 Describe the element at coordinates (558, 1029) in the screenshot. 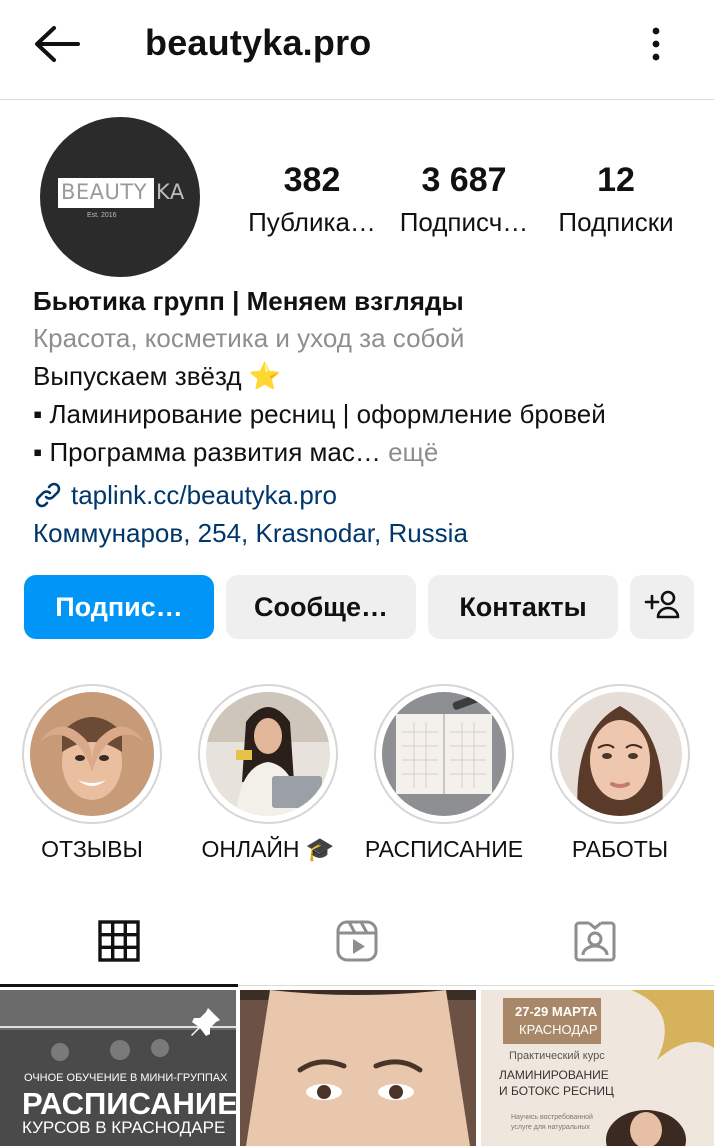

I see `post-city: КРАСНОДАР` at that location.